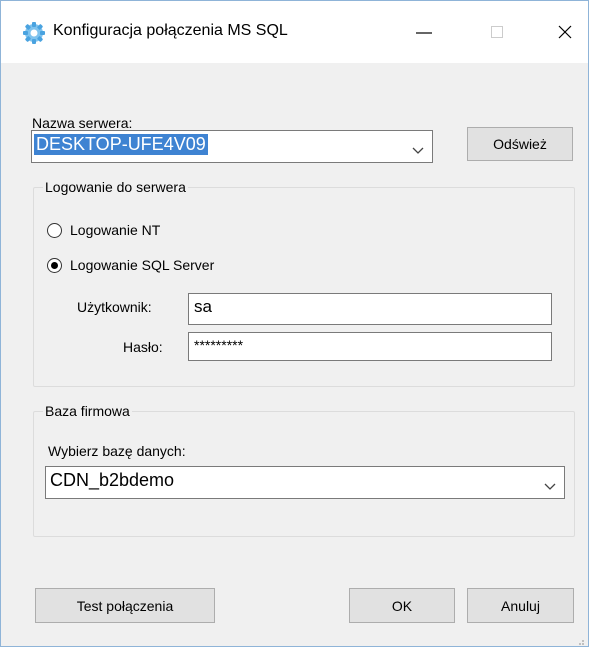  I want to click on database-combobox: CDN_b2bdemo, so click(305, 482).